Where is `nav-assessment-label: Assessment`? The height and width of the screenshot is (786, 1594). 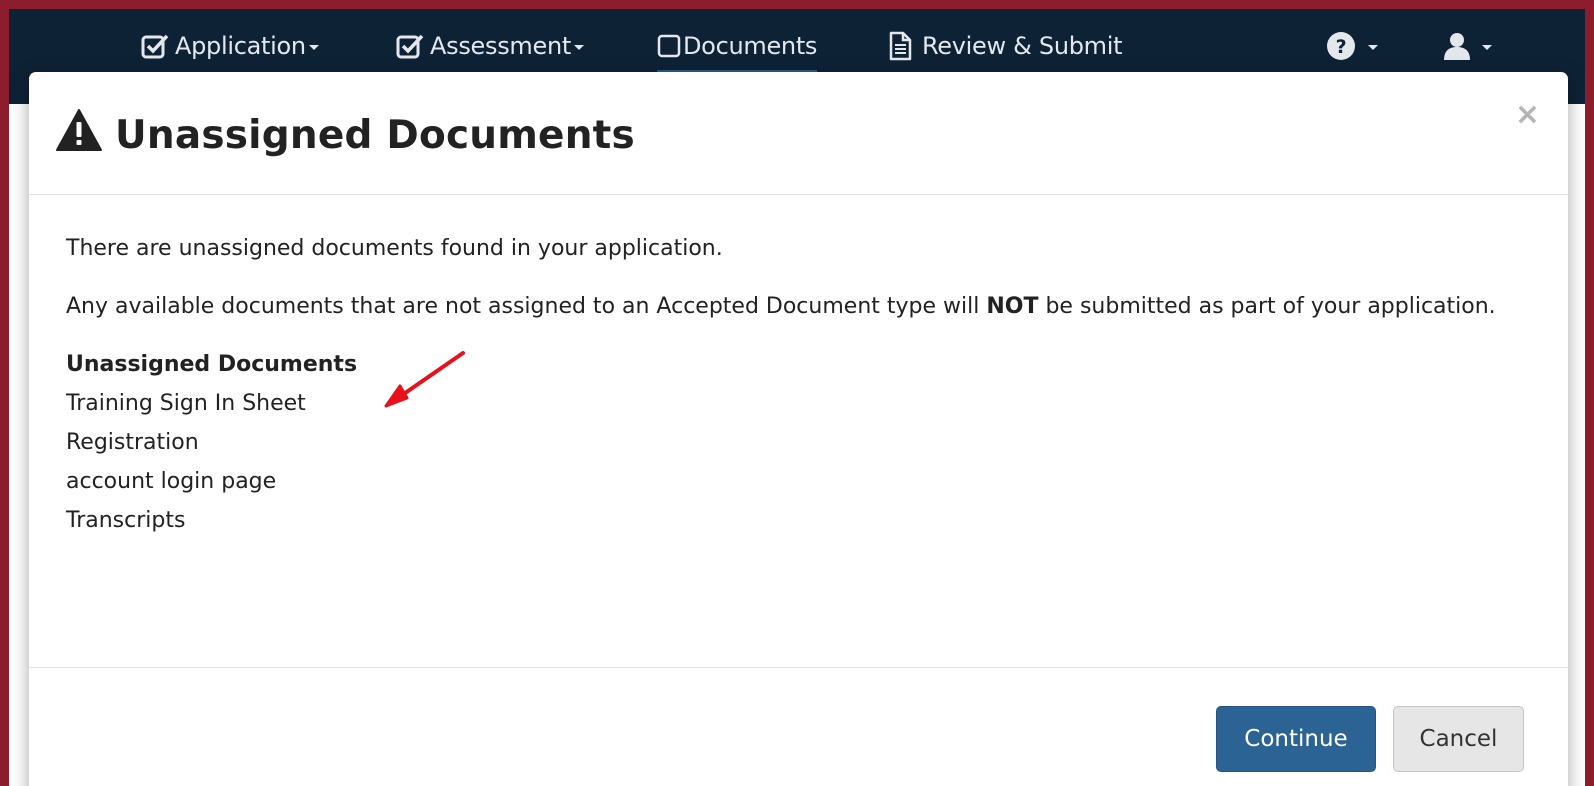 nav-assessment-label: Assessment is located at coordinates (500, 46).